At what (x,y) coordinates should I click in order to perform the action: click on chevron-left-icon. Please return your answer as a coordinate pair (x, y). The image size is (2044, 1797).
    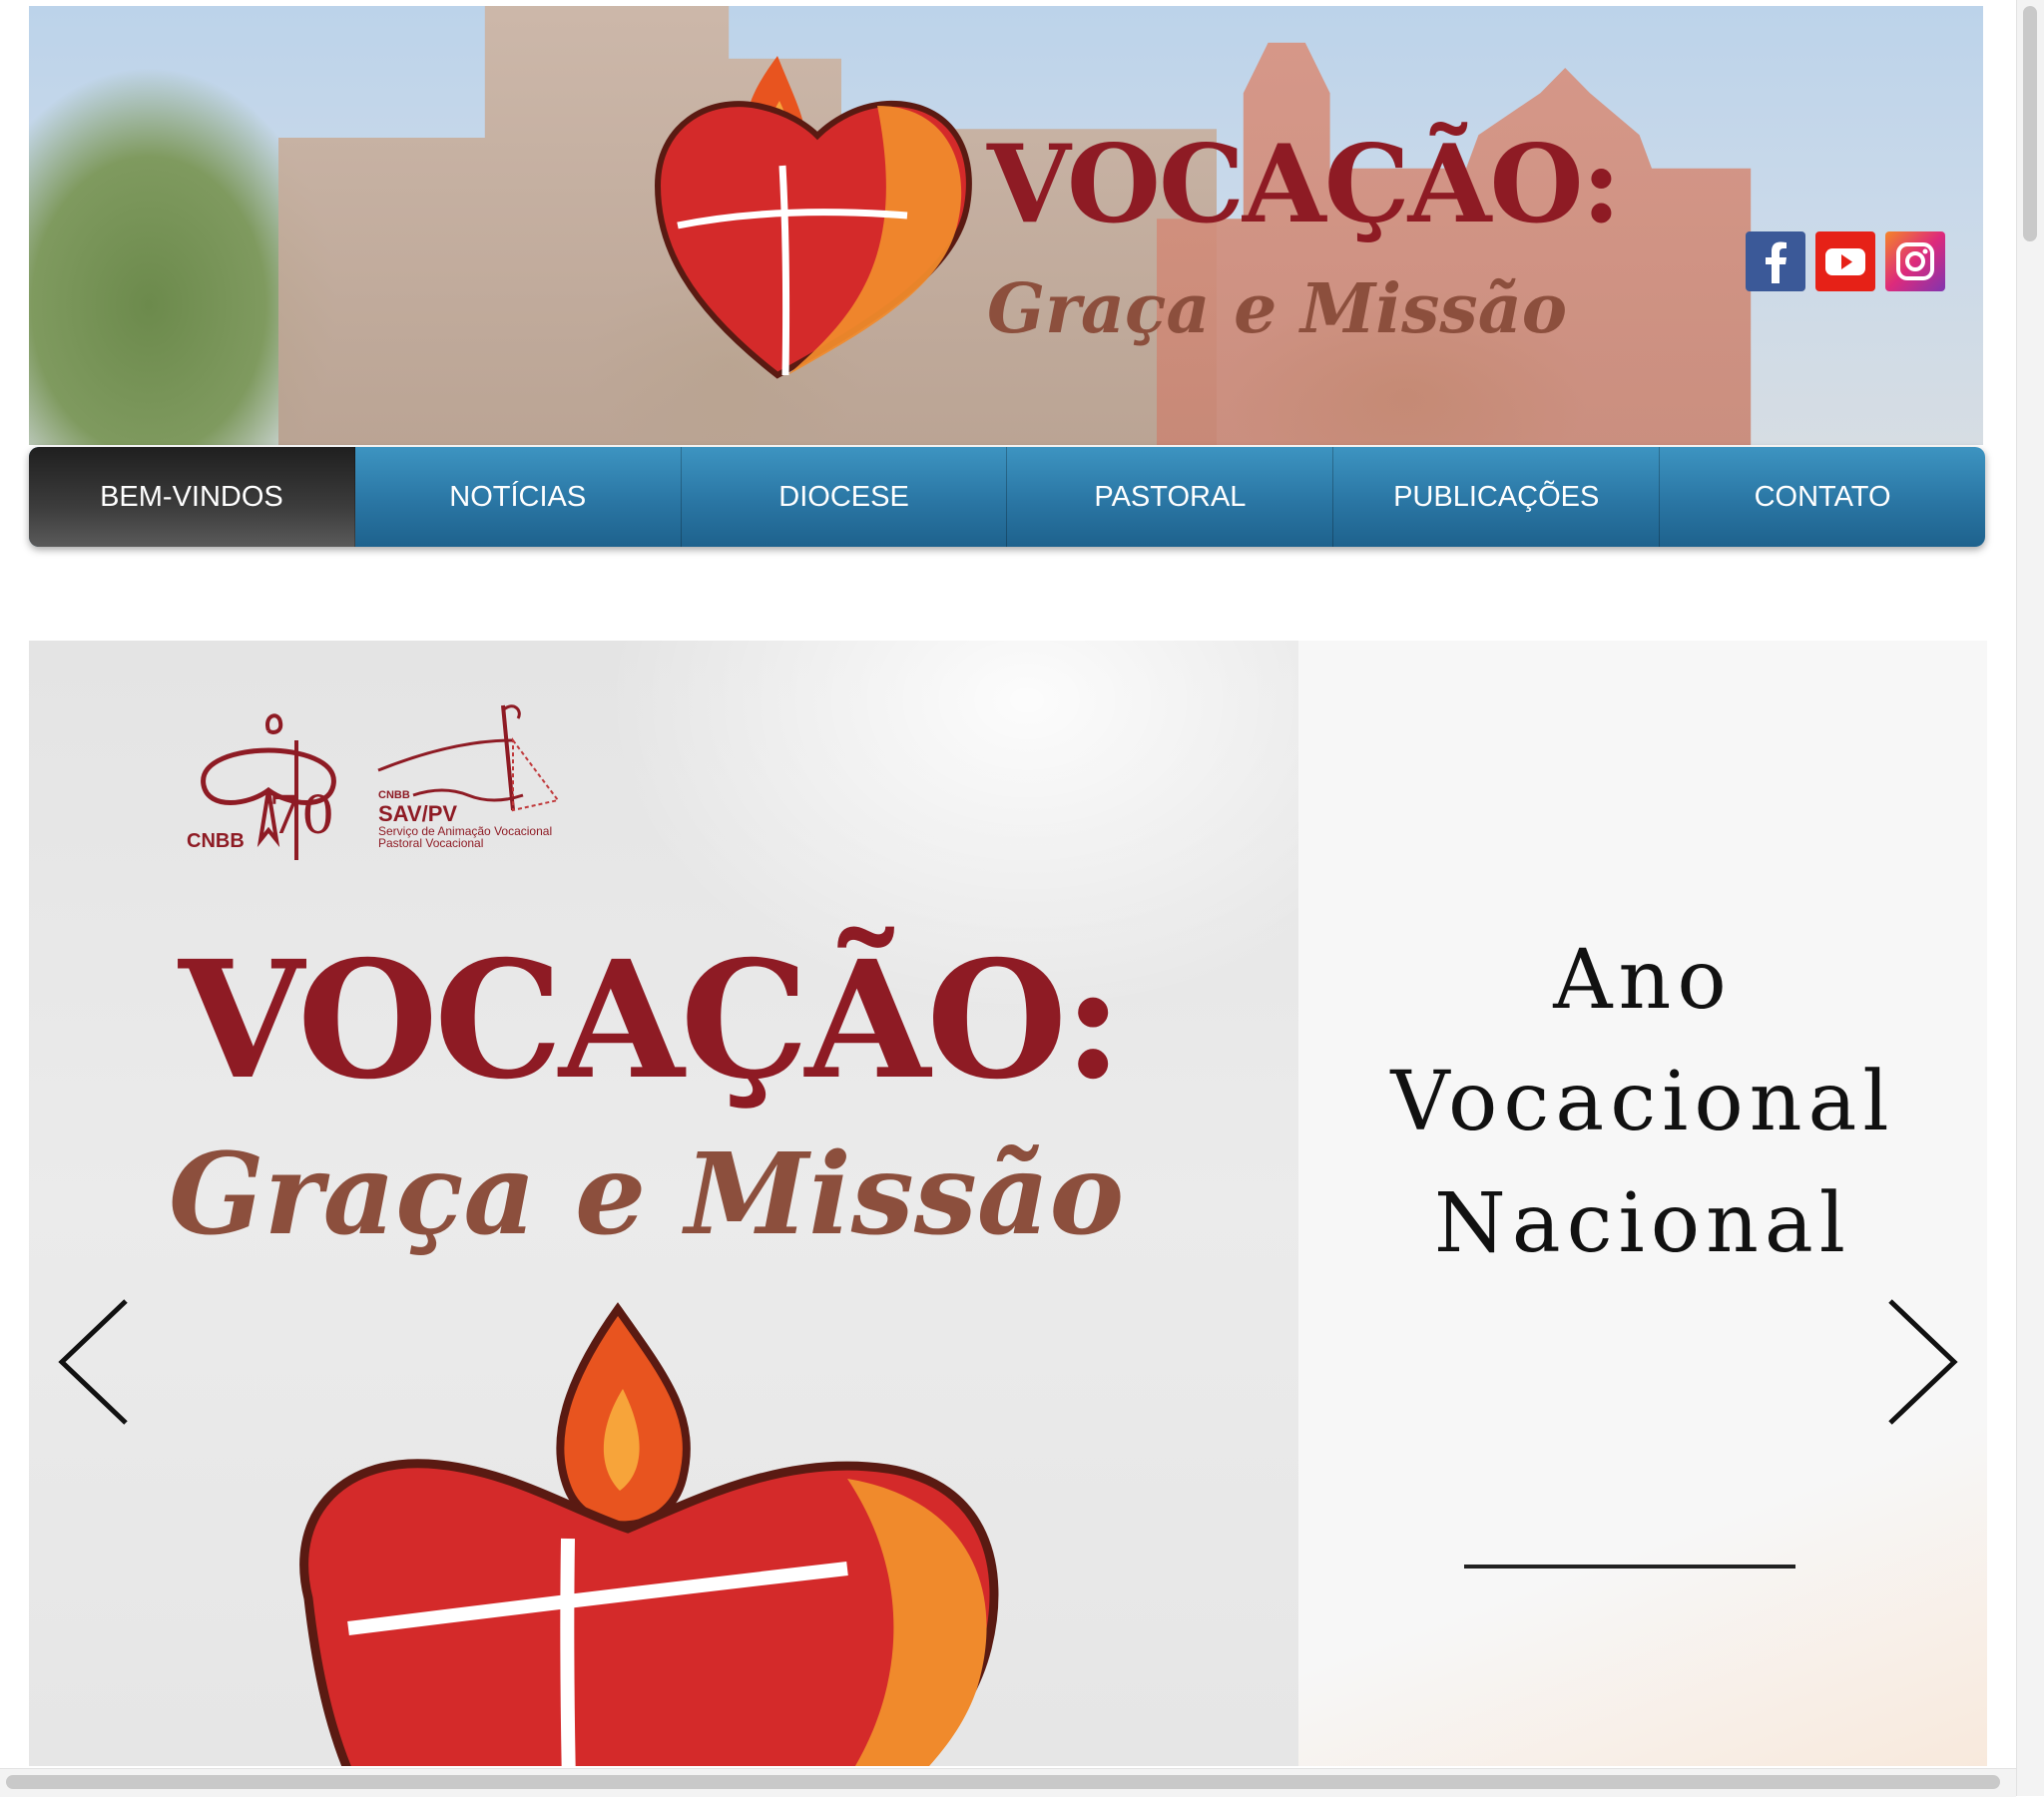
    Looking at the image, I should click on (93, 1362).